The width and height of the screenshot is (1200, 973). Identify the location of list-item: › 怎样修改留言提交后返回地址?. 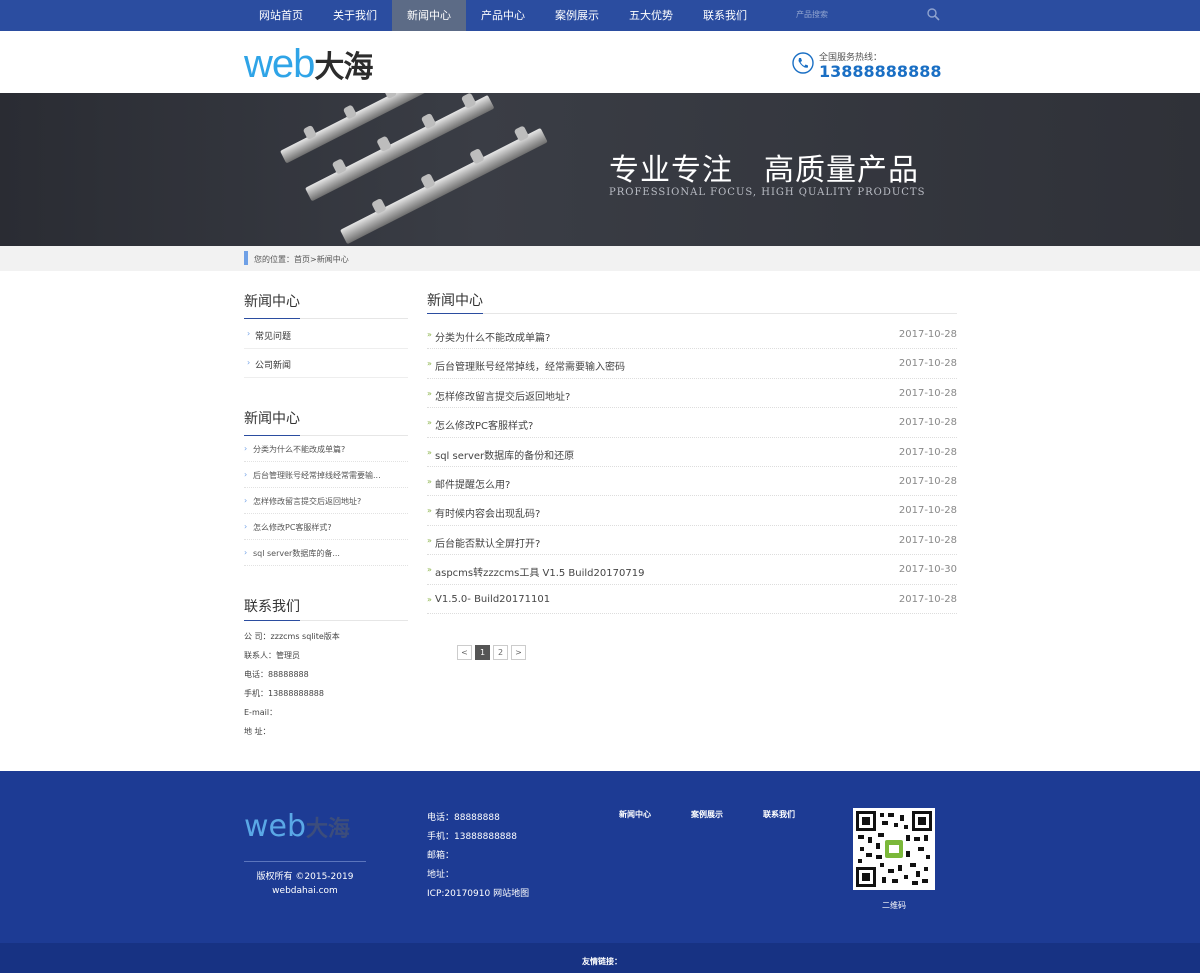
(326, 501).